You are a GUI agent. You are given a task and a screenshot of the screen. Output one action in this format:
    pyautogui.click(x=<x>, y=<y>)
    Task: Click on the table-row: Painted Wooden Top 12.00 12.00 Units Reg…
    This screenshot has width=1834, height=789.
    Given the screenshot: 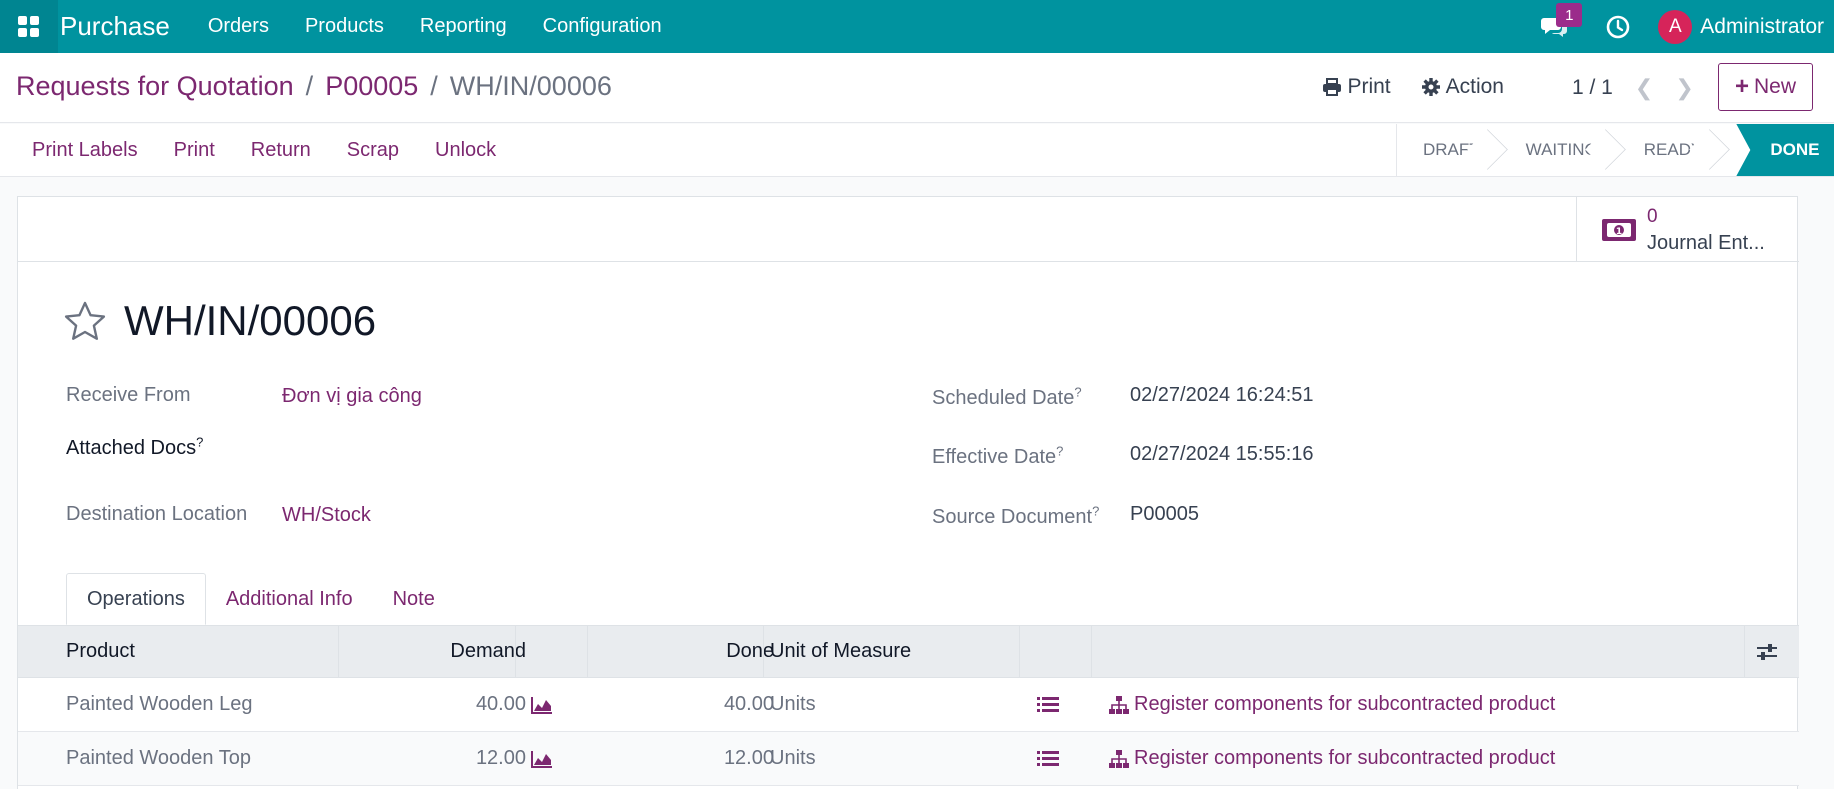 What is the action you would take?
    pyautogui.click(x=908, y=759)
    